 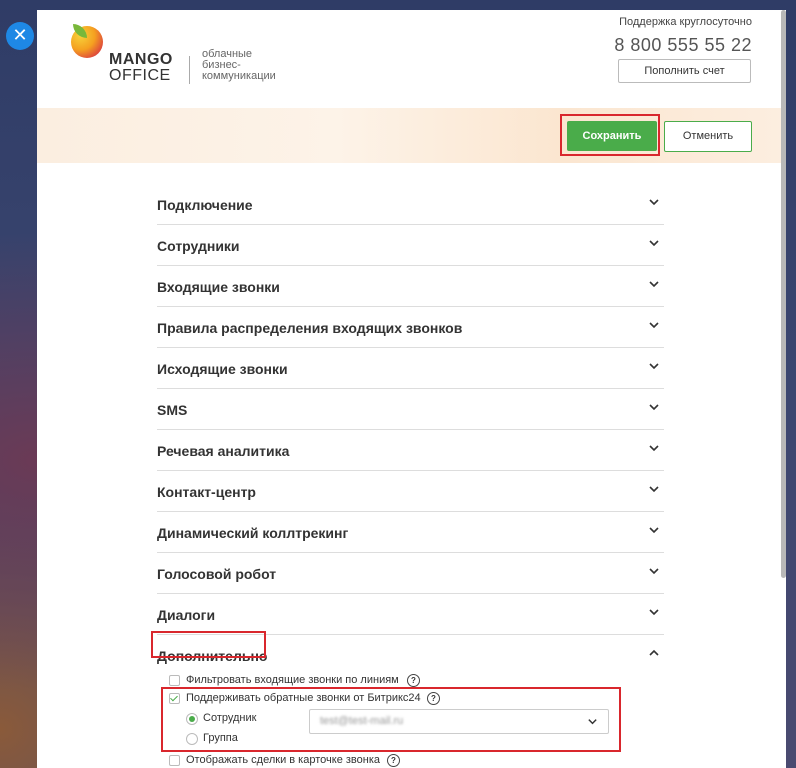 What do you see at coordinates (410, 204) in the screenshot?
I see `accordion-section: Подключение` at bounding box center [410, 204].